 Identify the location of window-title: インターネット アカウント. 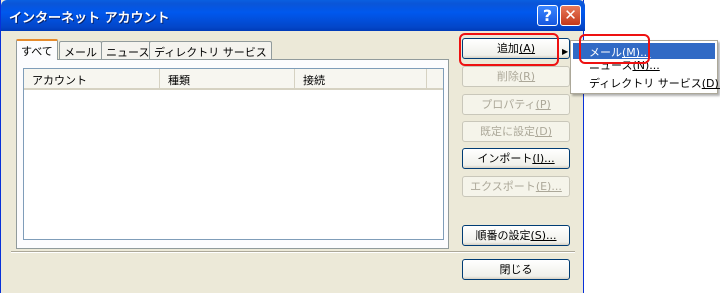
(89, 18).